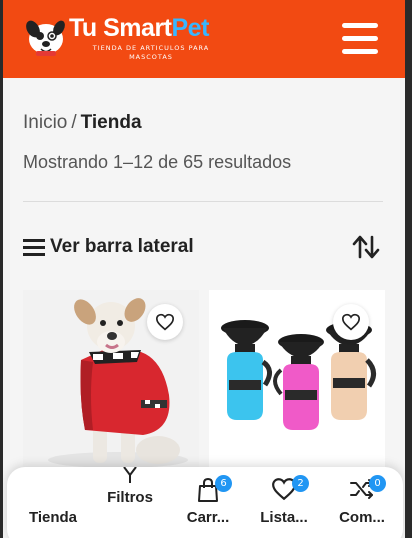 Image resolution: width=412 pixels, height=538 pixels. I want to click on results-count: Mostrando 1–12 de 65 resultados, so click(157, 162).